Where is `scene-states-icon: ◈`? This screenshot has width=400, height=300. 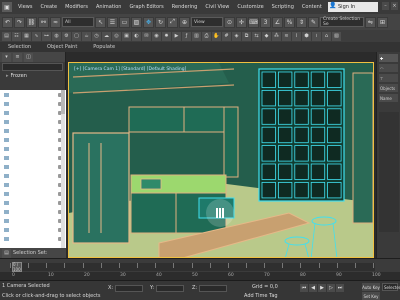
scene-states-icon: ◈ is located at coordinates (236, 36).